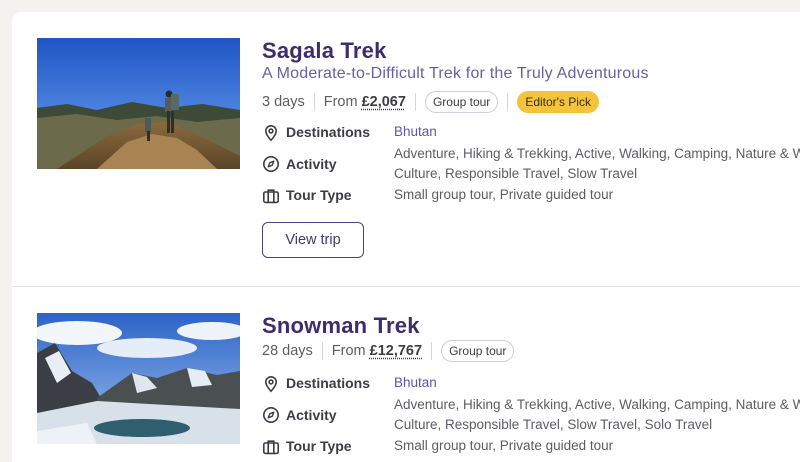 The image size is (800, 462). Describe the element at coordinates (283, 102) in the screenshot. I see `trip-duration: 3 days` at that location.